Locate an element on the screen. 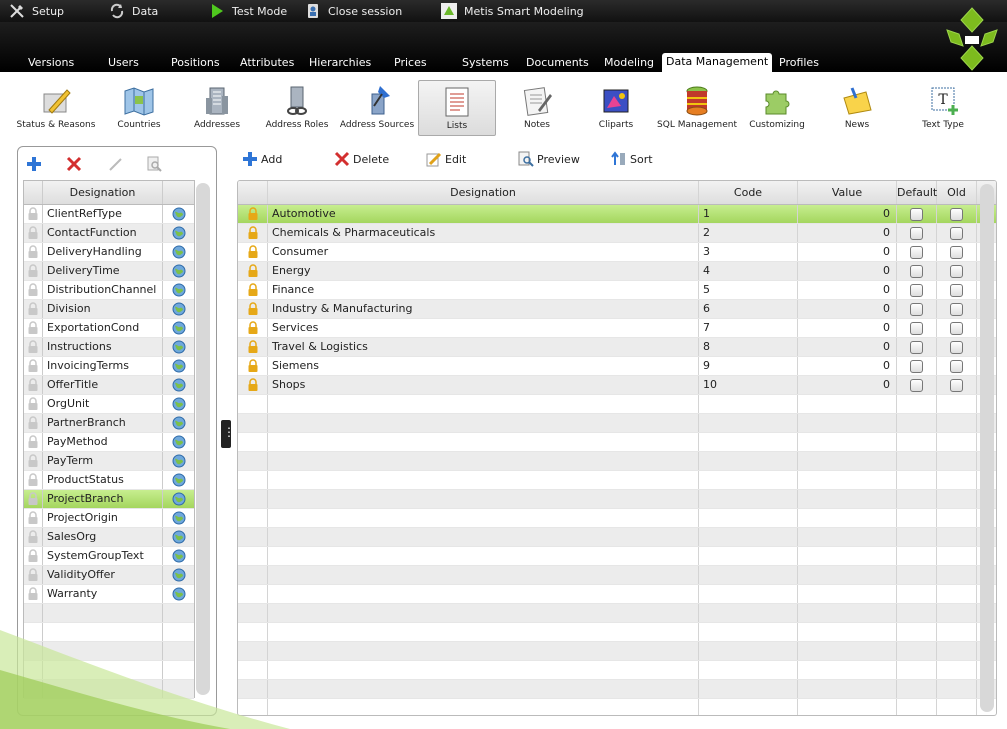 This screenshot has width=1007, height=729. tool-news: News is located at coordinates (857, 108).